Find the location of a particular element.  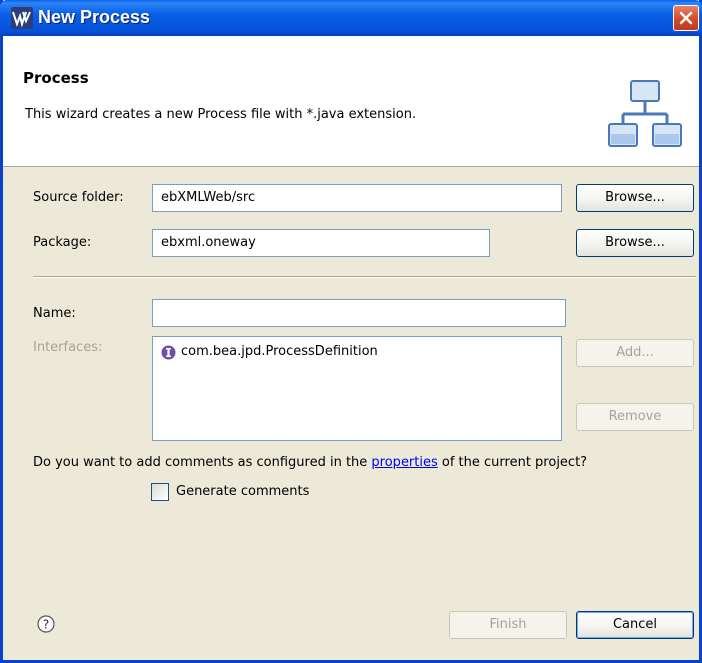

name-field is located at coordinates (359, 313).